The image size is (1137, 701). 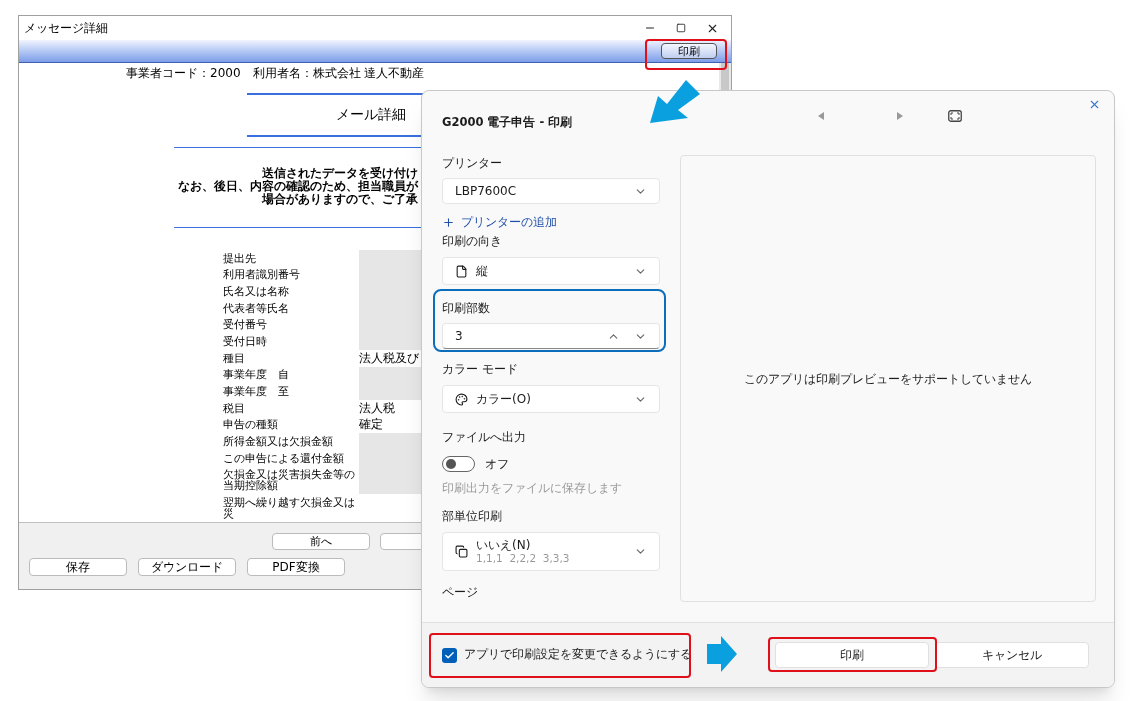 What do you see at coordinates (482, 271) in the screenshot?
I see `orientation-value: 縦` at bounding box center [482, 271].